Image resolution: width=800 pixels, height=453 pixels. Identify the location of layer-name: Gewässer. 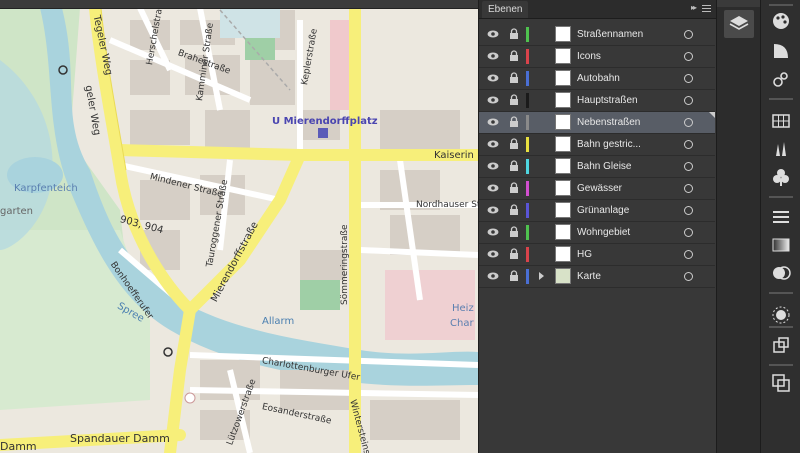
(599, 188).